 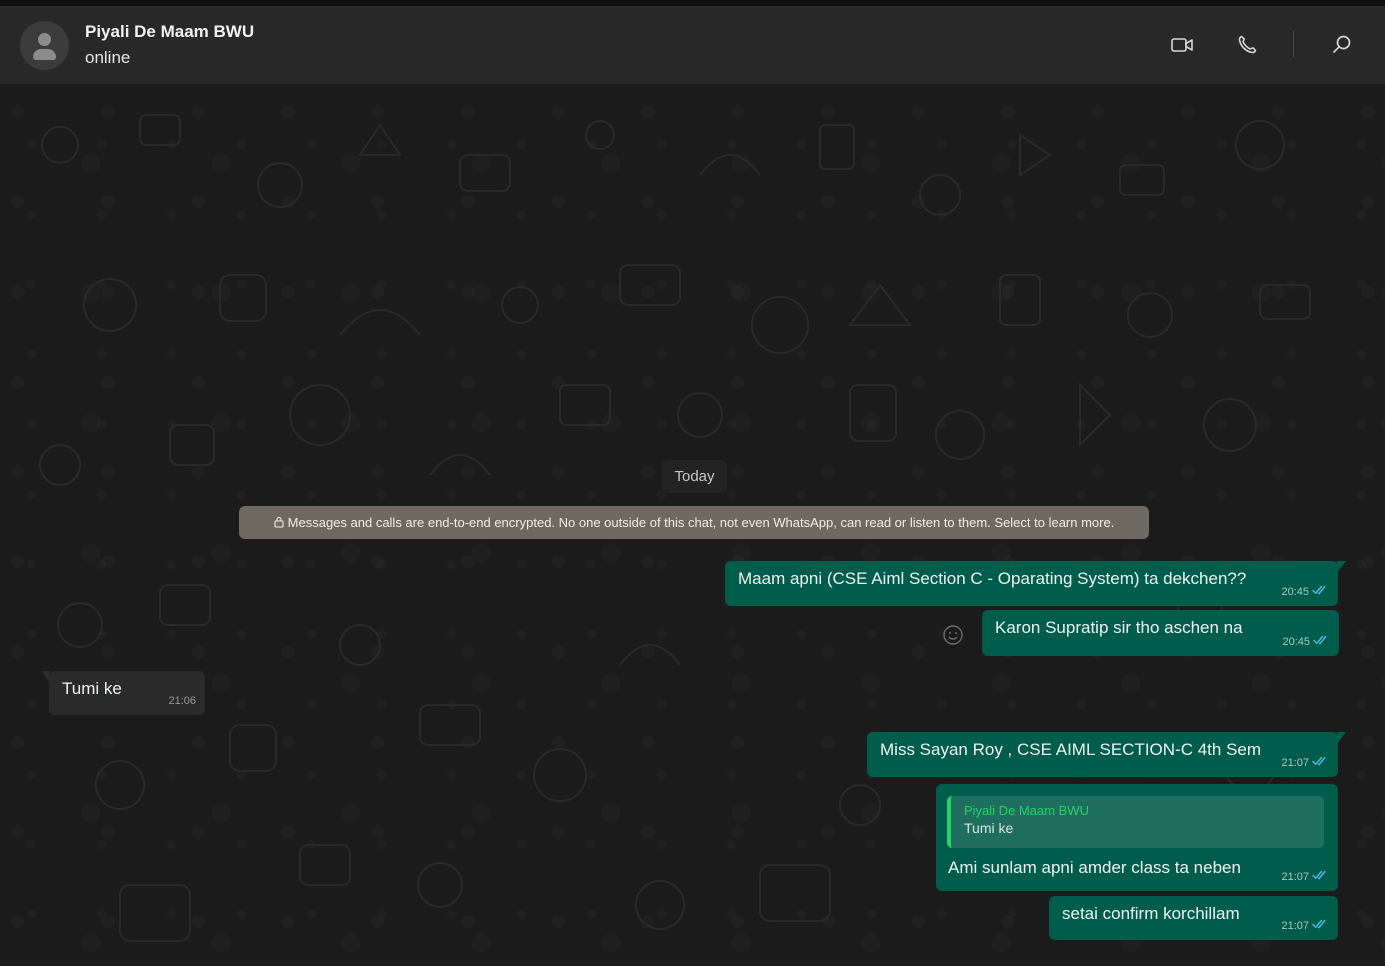 I want to click on quoted-reply-text: Tumi ke, so click(x=989, y=828).